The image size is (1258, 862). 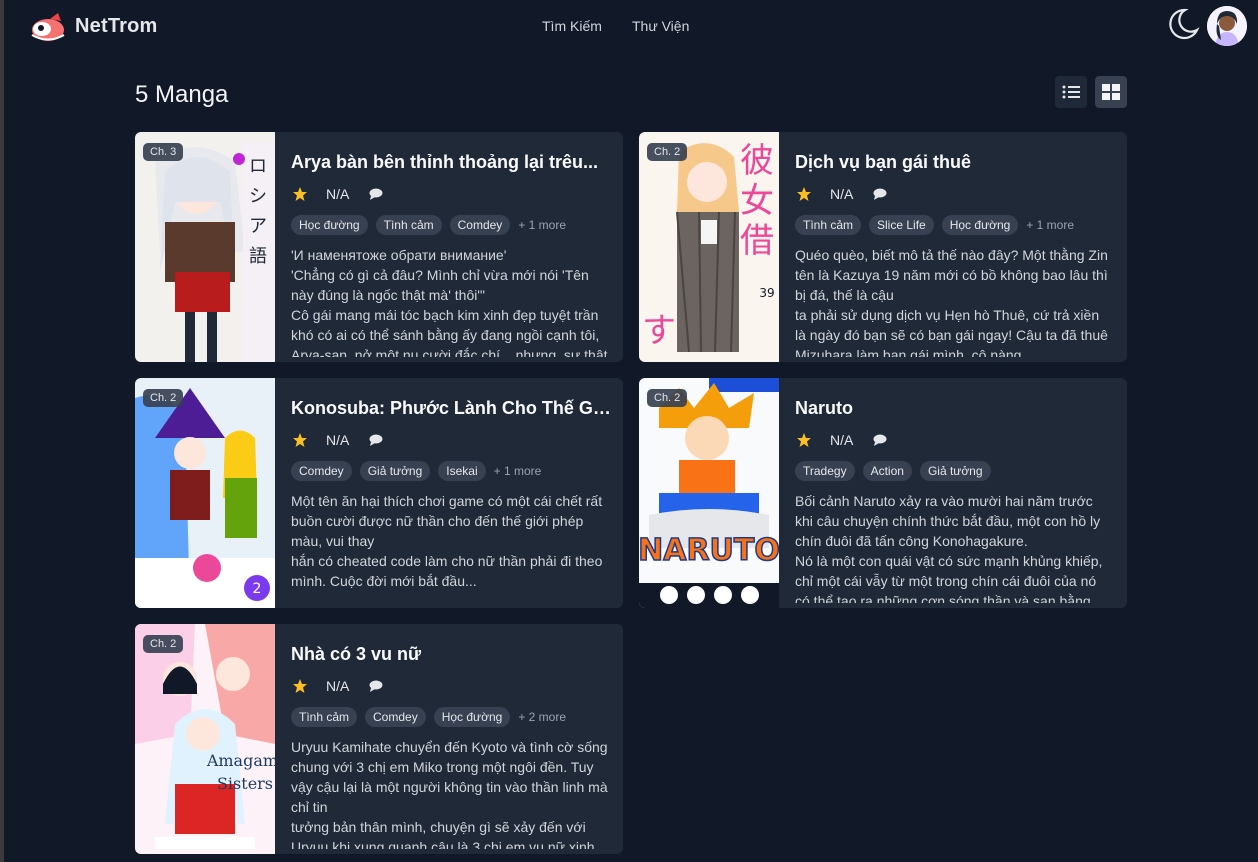 I want to click on user-avatar, so click(x=1227, y=26).